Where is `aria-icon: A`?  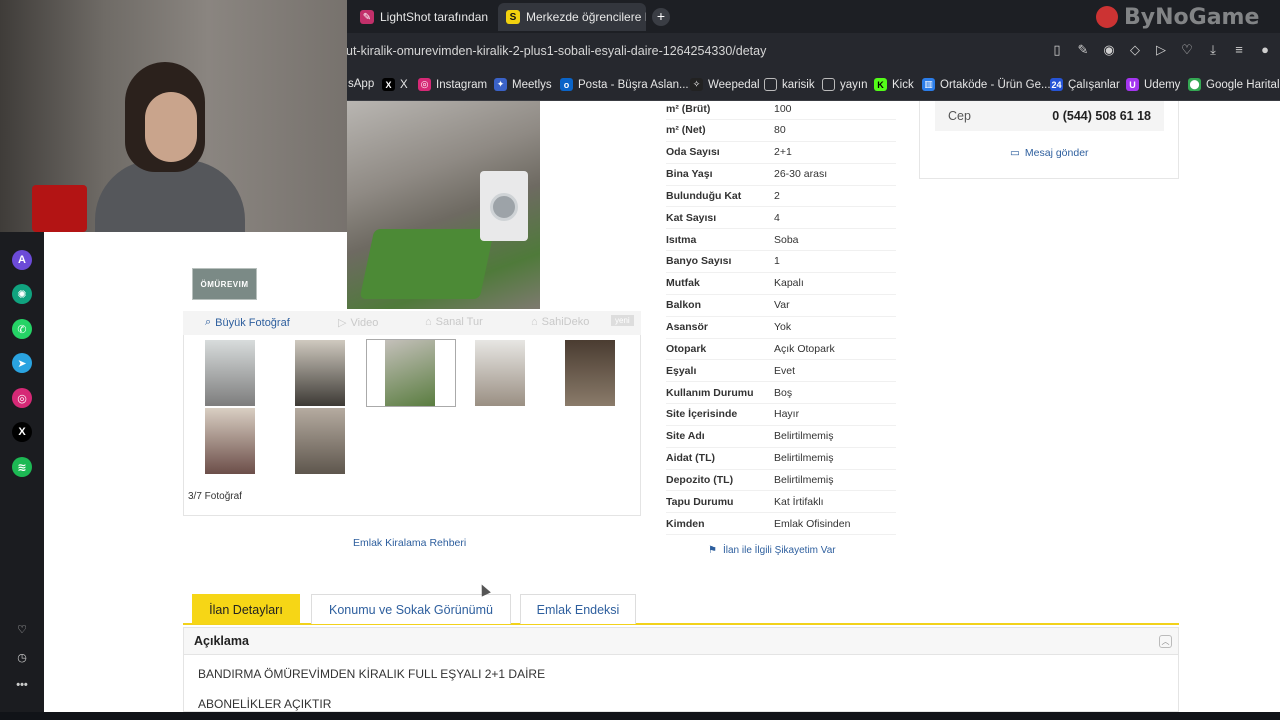 aria-icon: A is located at coordinates (22, 260).